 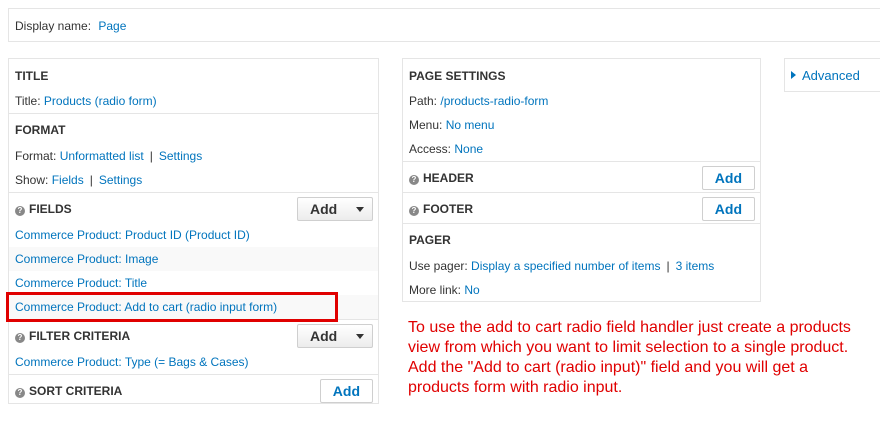 I want to click on sort-header: ? SORT CRITERIA Add, so click(x=193, y=389).